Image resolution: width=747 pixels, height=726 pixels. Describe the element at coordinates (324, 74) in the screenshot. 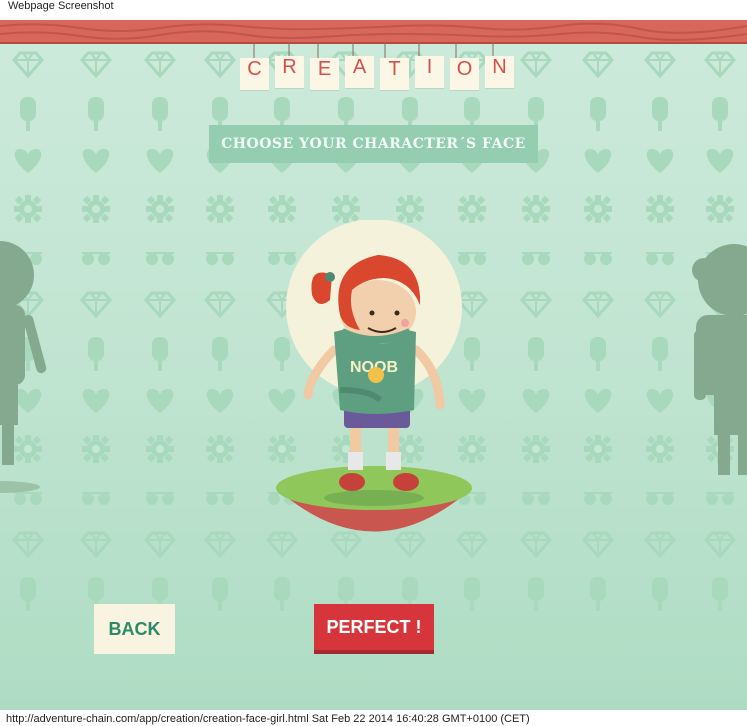

I see `title-letter: E` at that location.